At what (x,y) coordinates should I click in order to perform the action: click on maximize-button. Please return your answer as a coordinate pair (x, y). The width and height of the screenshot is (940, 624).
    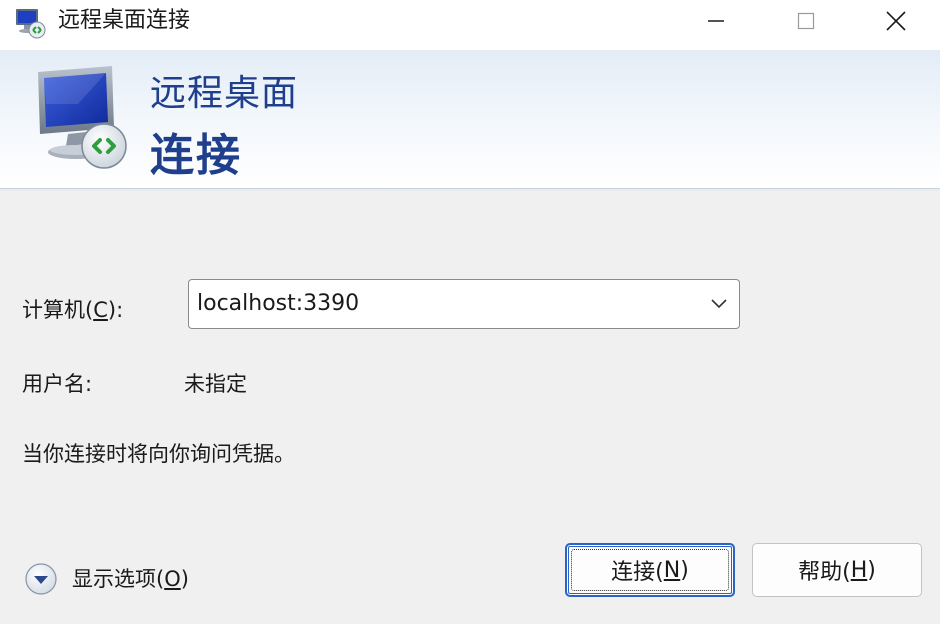
    Looking at the image, I should click on (806, 21).